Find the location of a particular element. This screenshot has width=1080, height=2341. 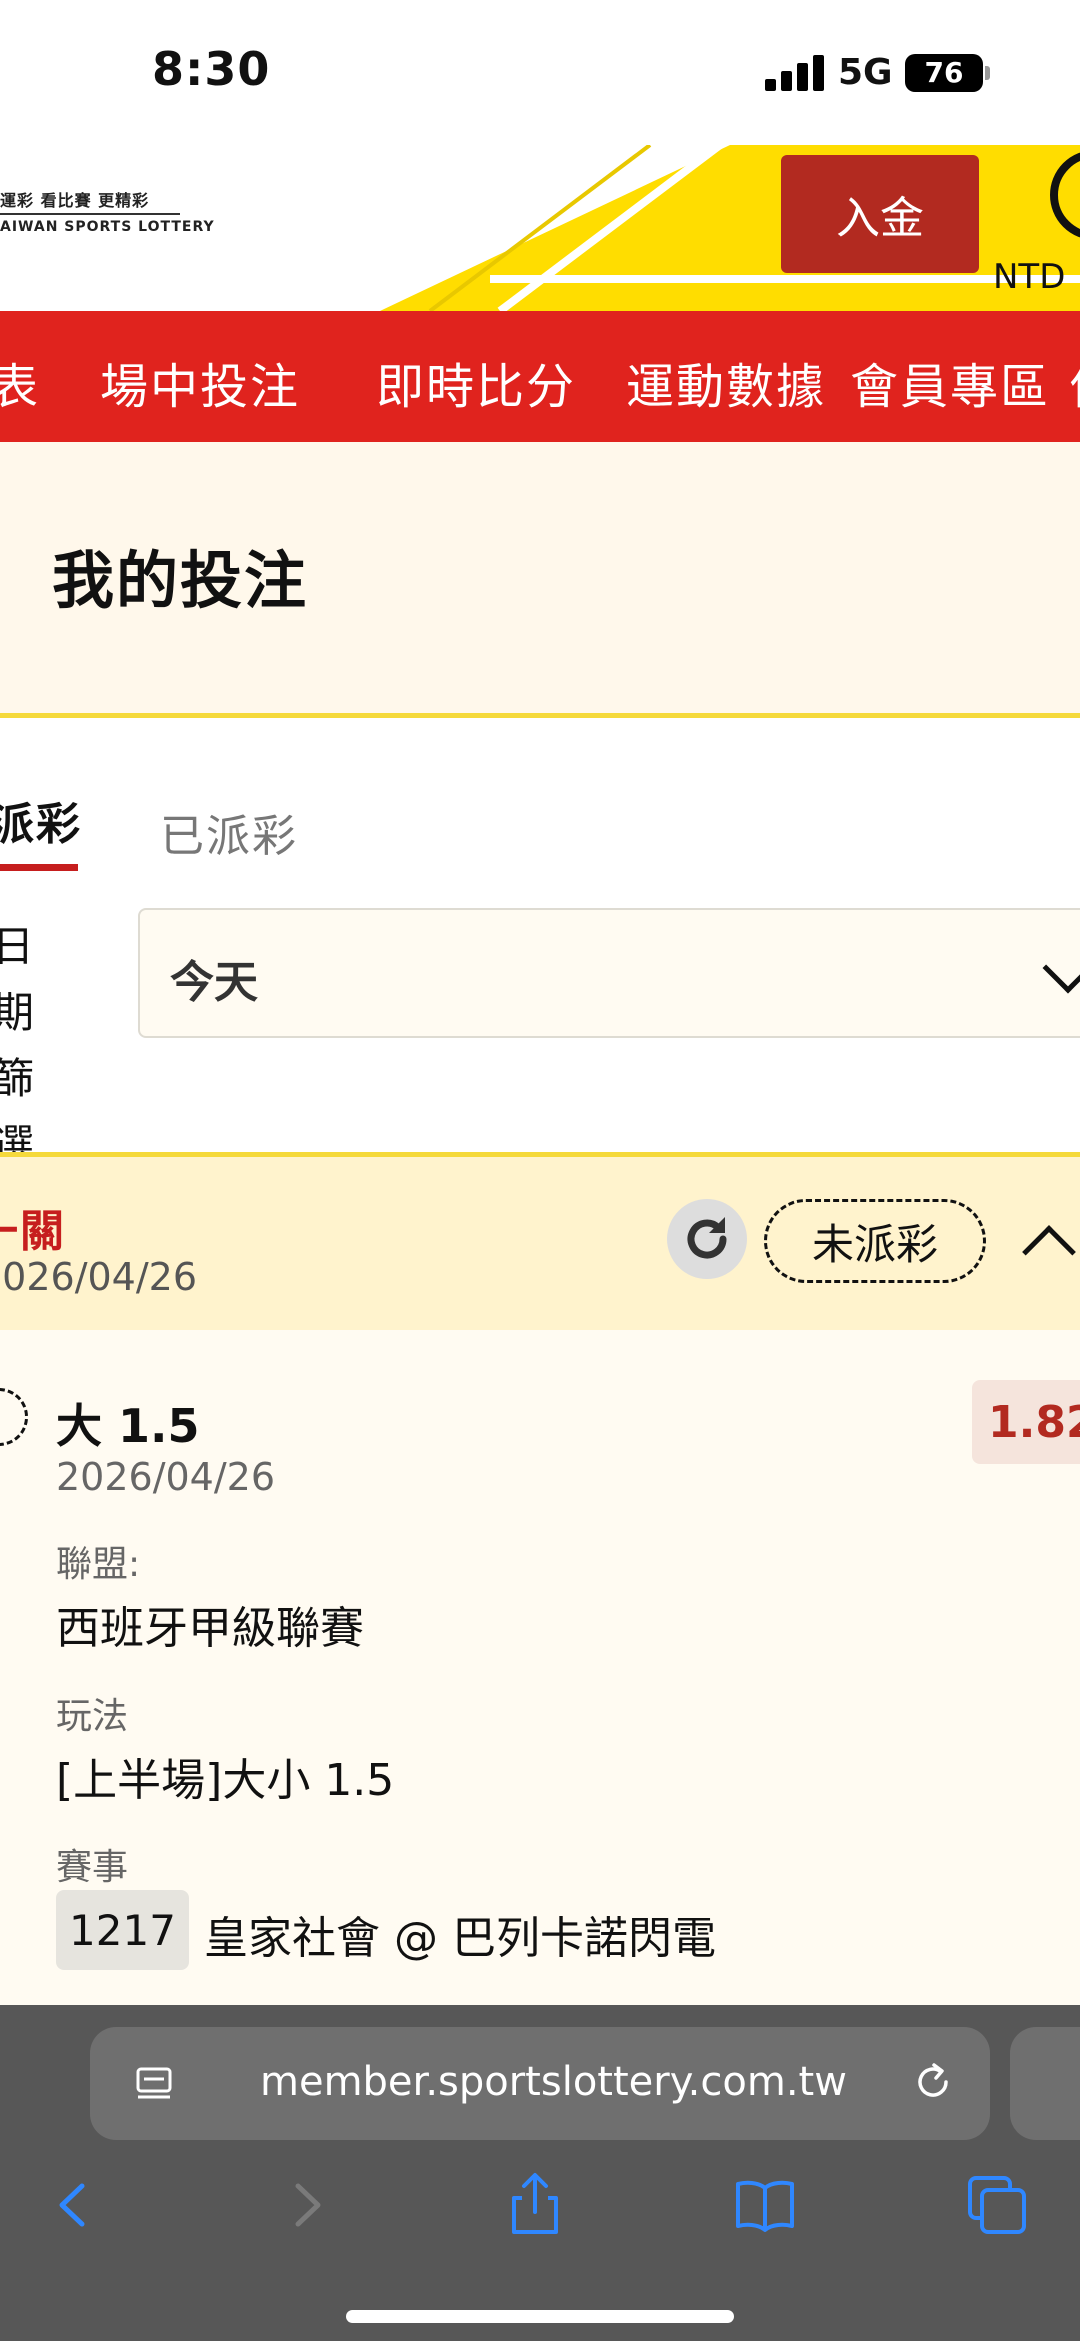

chevron-up-icon is located at coordinates (1049, 1252).